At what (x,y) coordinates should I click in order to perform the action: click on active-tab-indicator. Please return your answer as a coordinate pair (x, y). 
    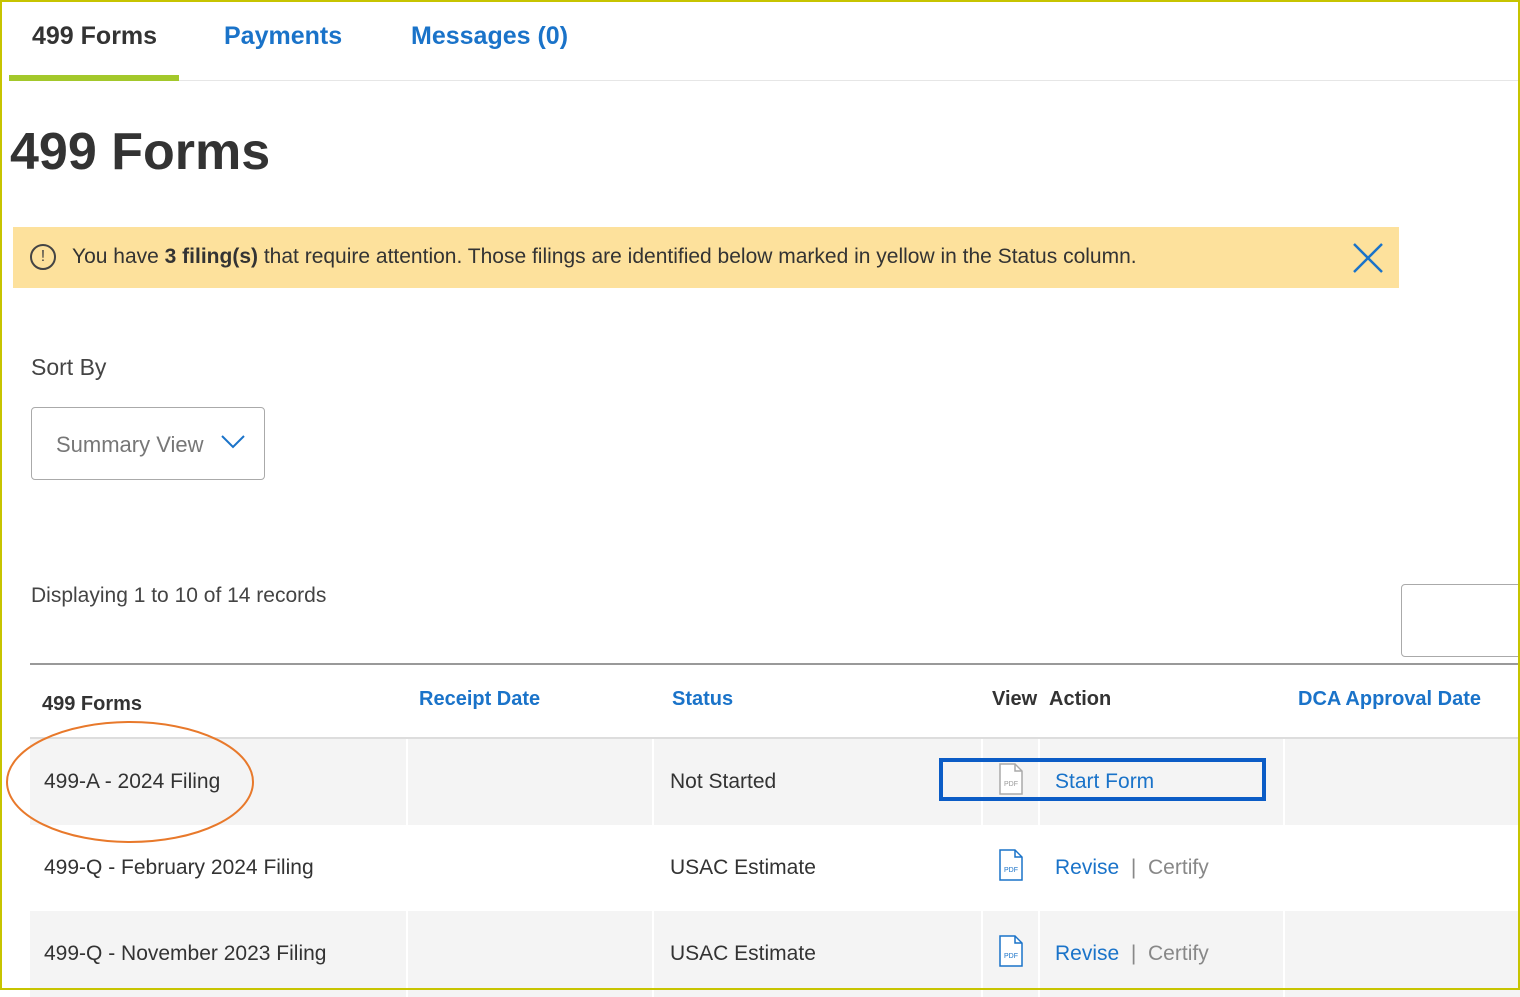
    Looking at the image, I should click on (94, 78).